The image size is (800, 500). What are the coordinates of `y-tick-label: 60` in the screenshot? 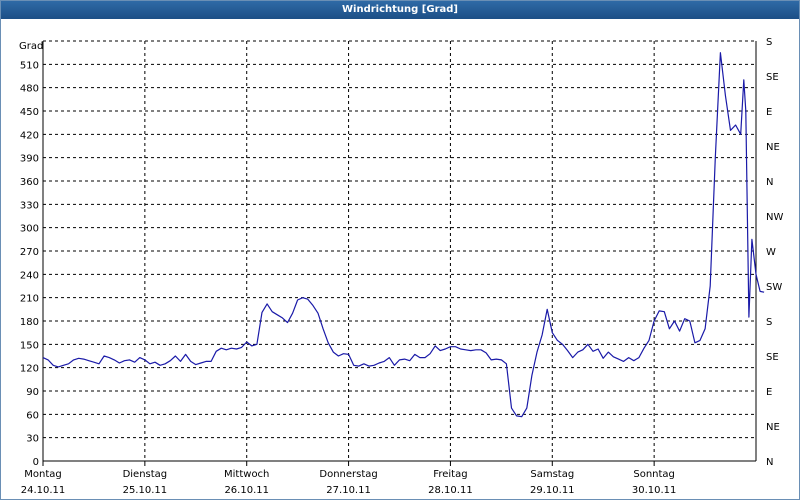 It's located at (32, 415).